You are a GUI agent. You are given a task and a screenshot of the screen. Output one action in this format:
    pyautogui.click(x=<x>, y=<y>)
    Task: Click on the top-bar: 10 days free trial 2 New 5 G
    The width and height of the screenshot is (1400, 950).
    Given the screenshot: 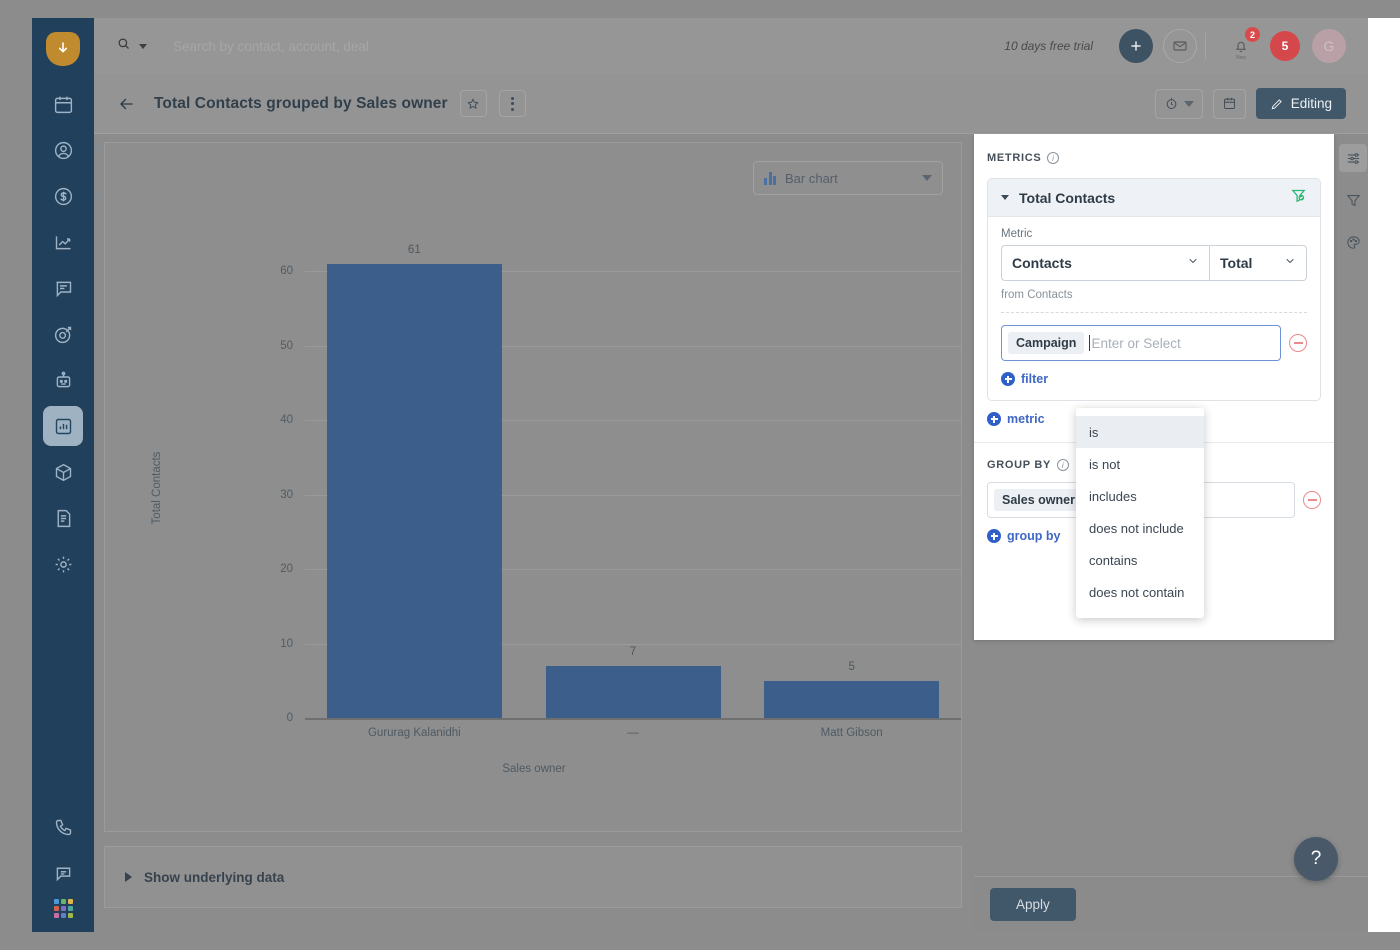 What is the action you would take?
    pyautogui.click(x=731, y=46)
    